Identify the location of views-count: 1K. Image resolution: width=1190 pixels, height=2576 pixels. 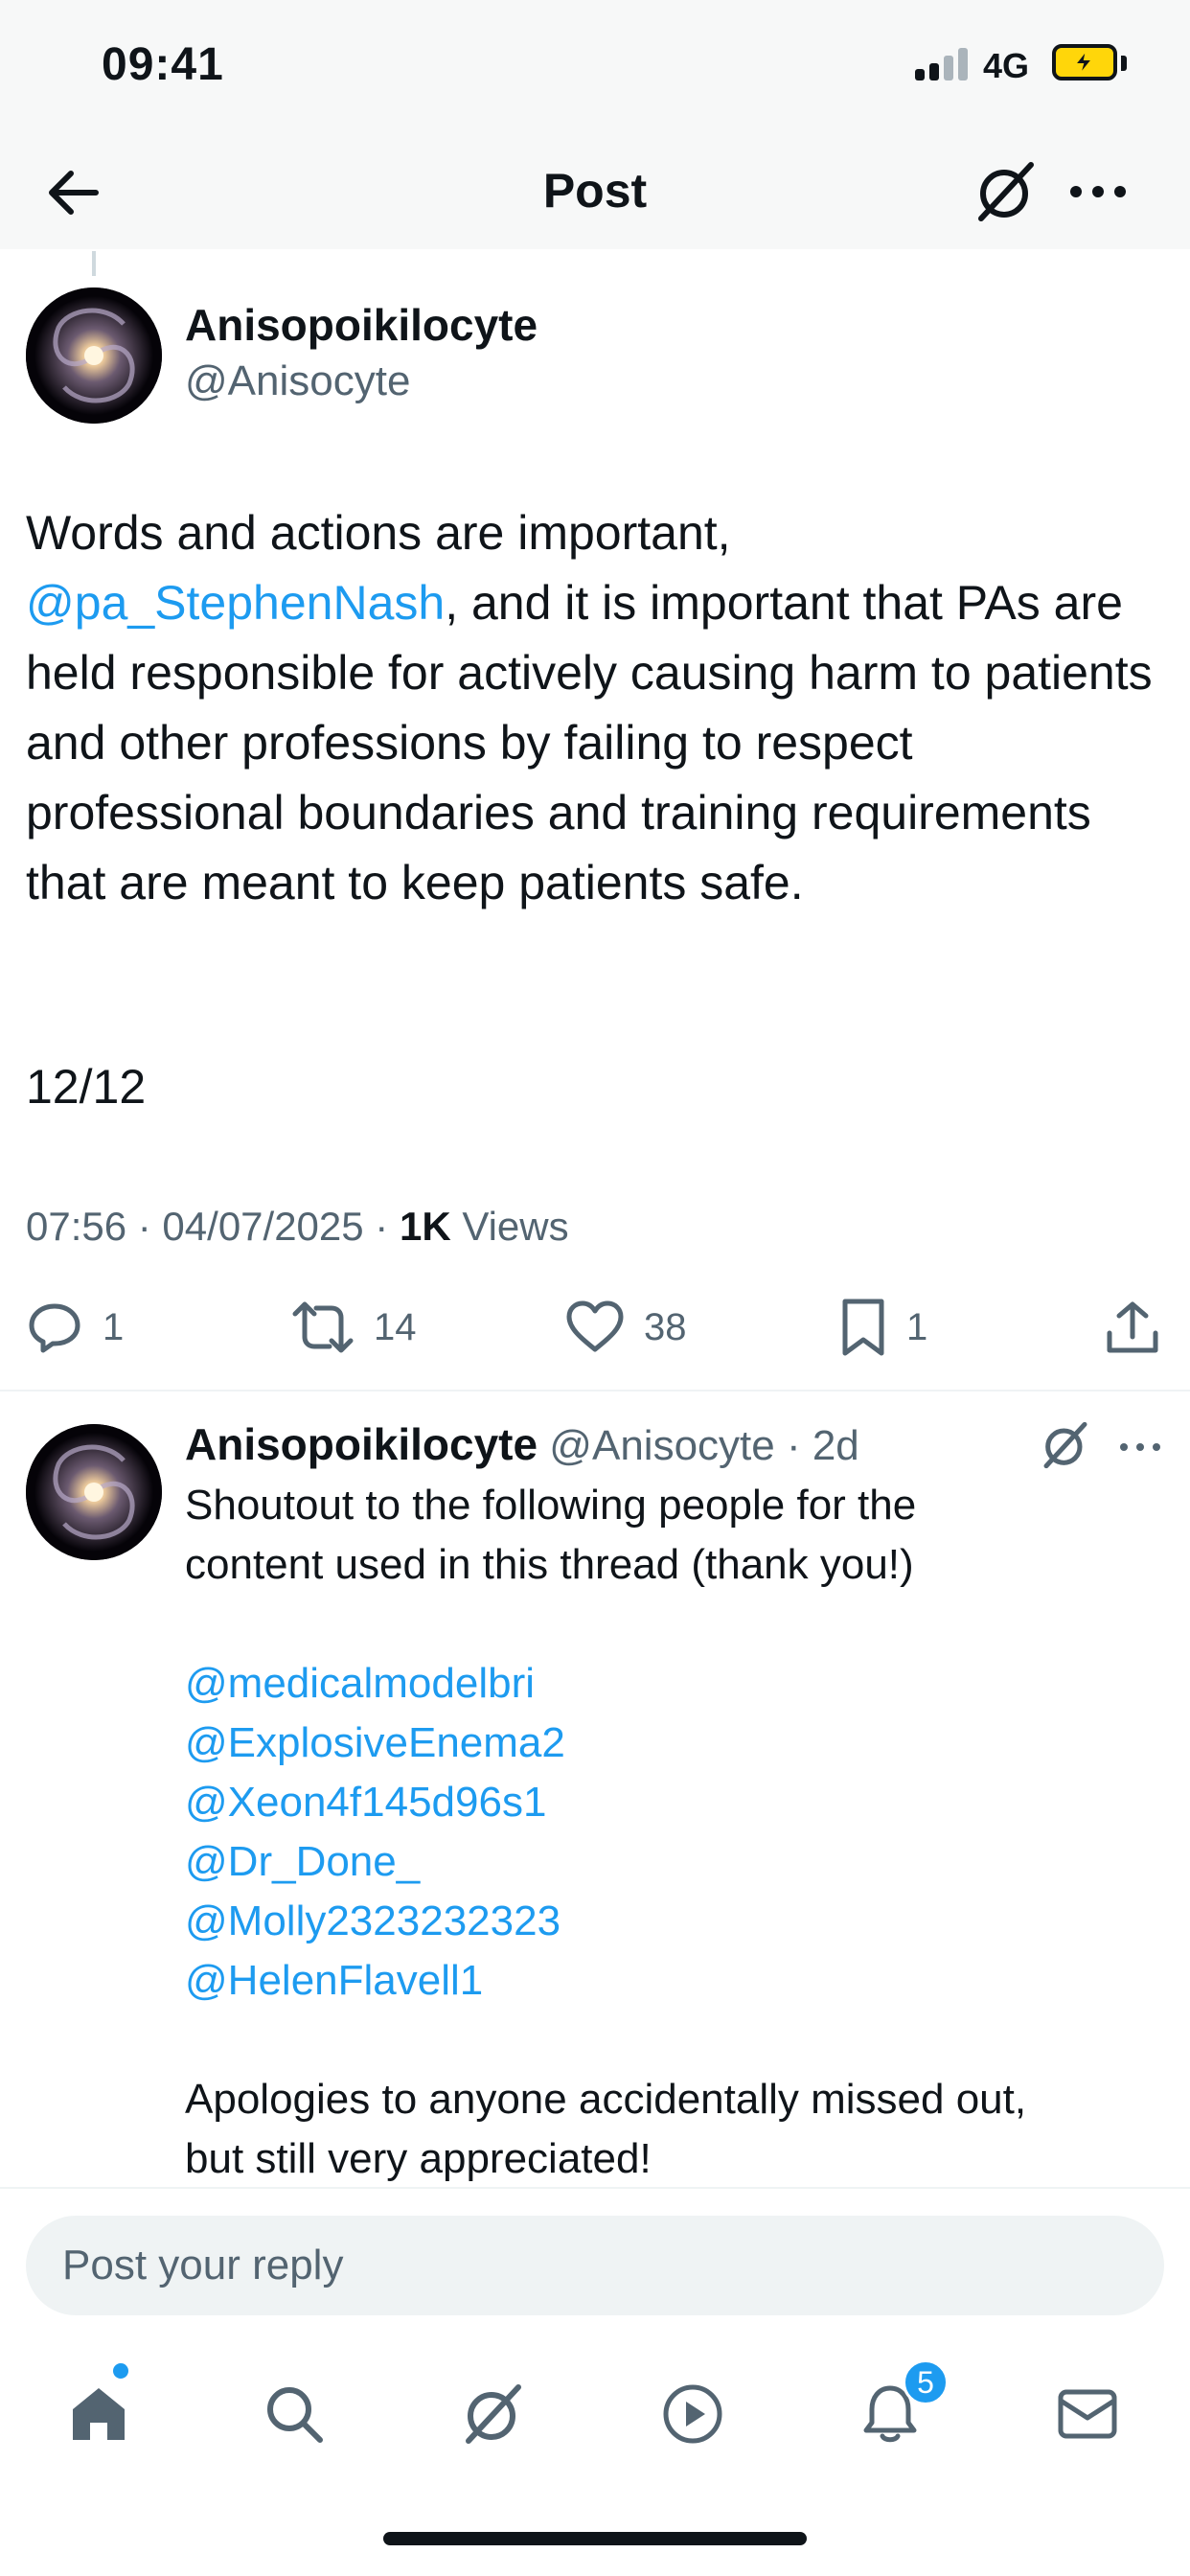
(425, 1226).